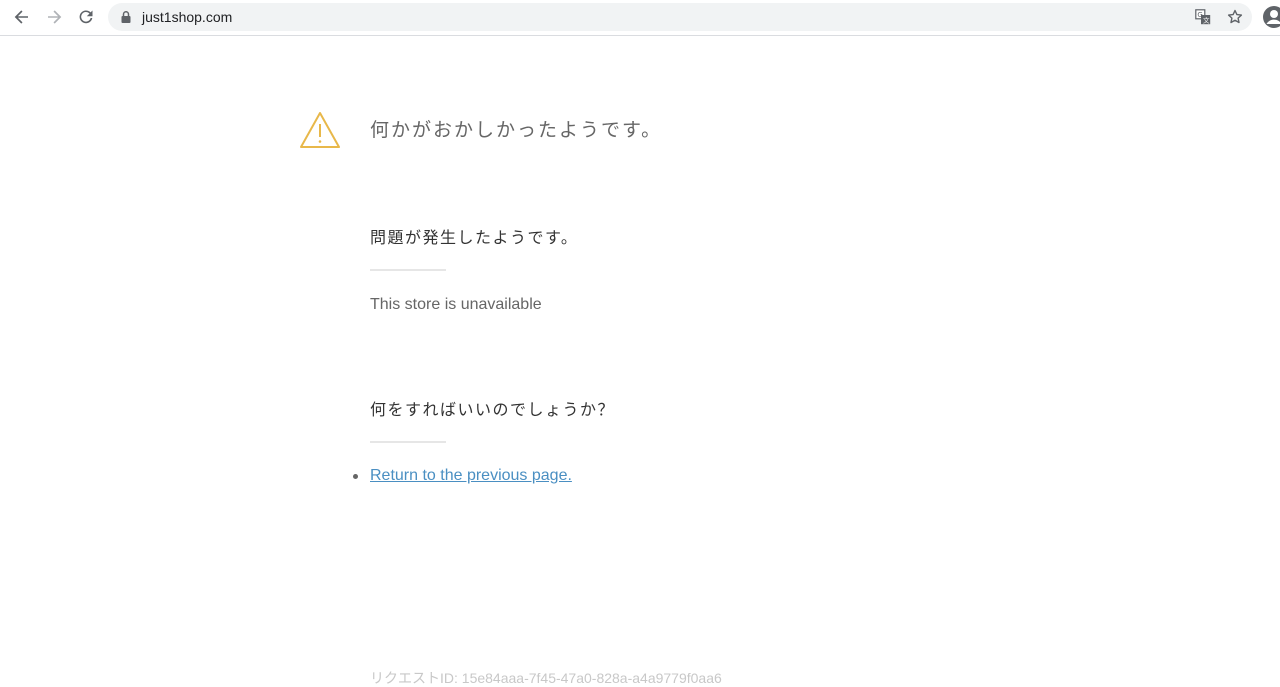 This screenshot has height=687, width=1280. I want to click on bookmark-button, so click(1235, 17).